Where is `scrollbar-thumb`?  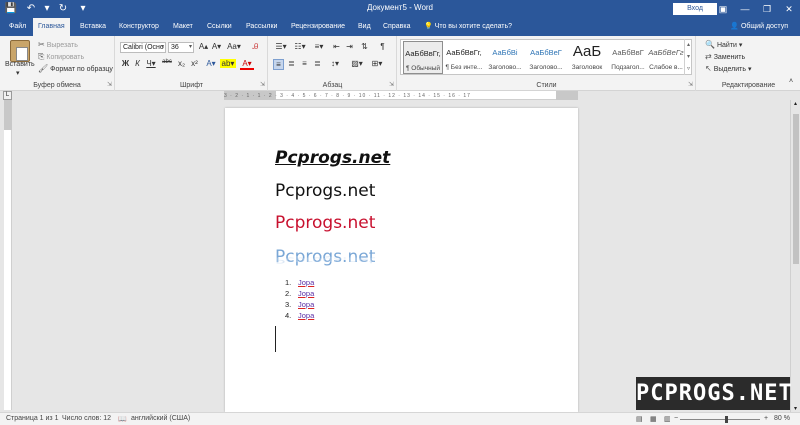
scrollbar-thumb is located at coordinates (796, 189).